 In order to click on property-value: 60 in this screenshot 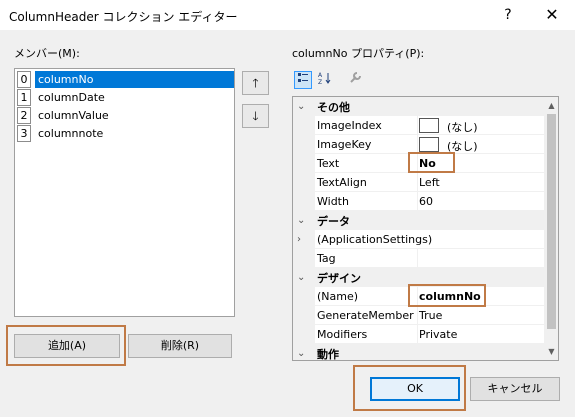, I will do `click(426, 201)`.